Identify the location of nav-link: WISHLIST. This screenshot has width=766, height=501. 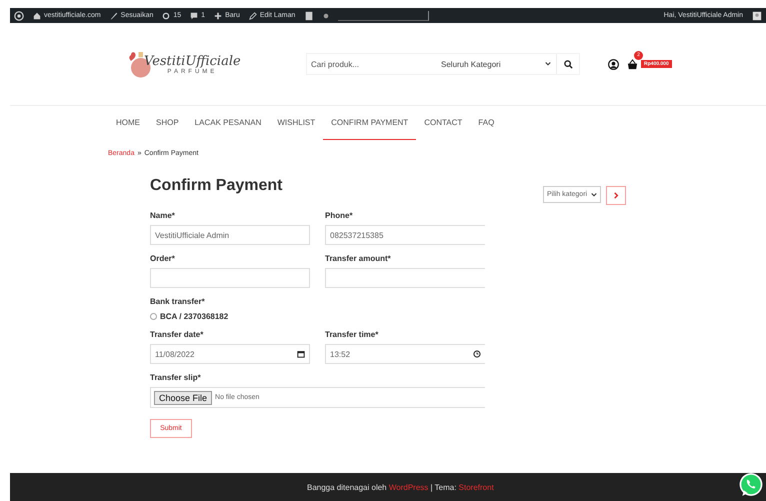
(296, 123).